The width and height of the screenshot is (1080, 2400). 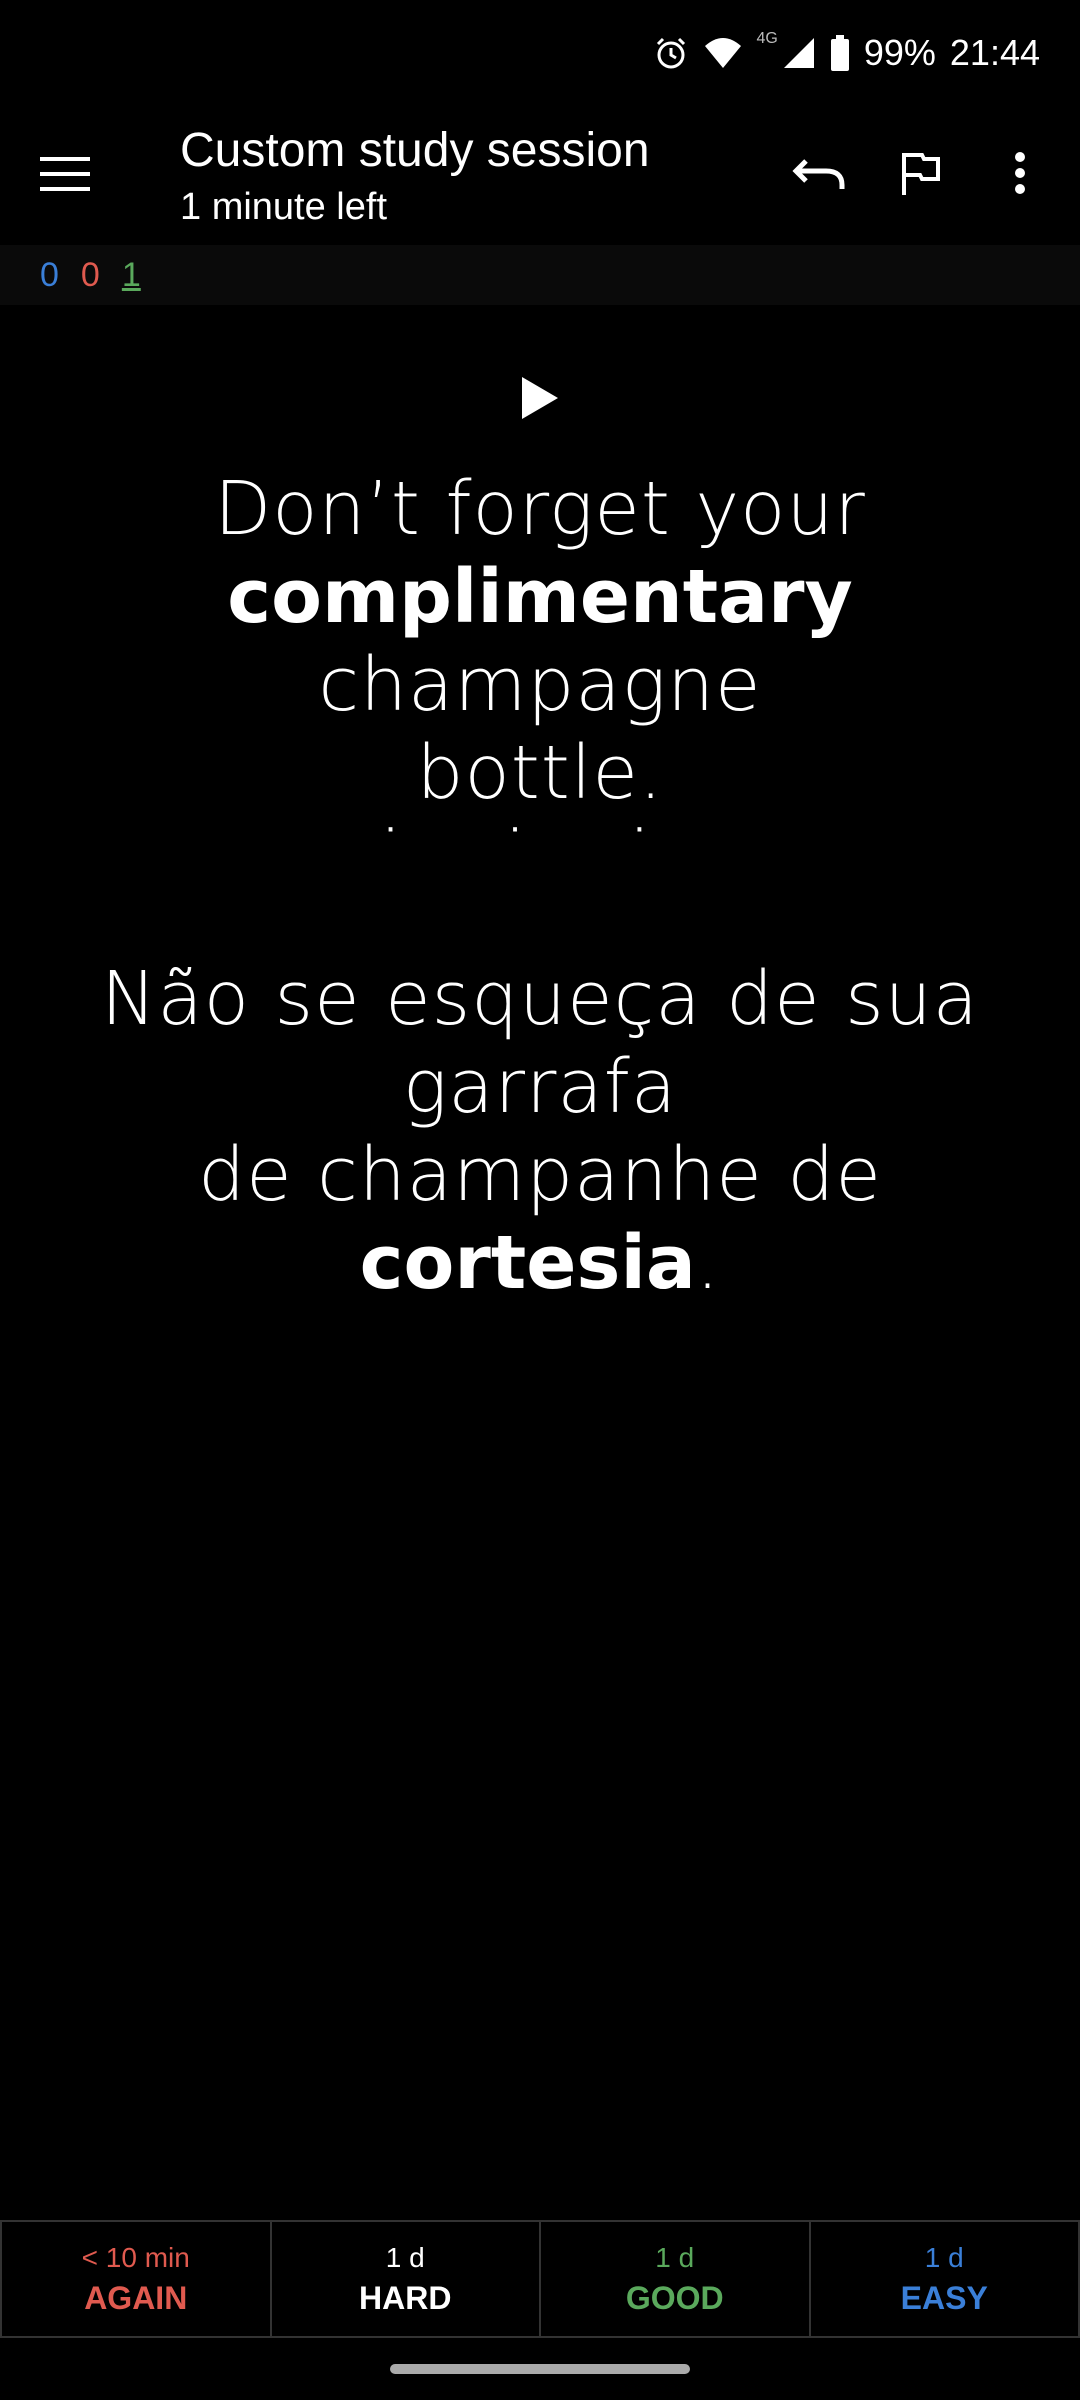 What do you see at coordinates (131, 274) in the screenshot?
I see `review-count: 1` at bounding box center [131, 274].